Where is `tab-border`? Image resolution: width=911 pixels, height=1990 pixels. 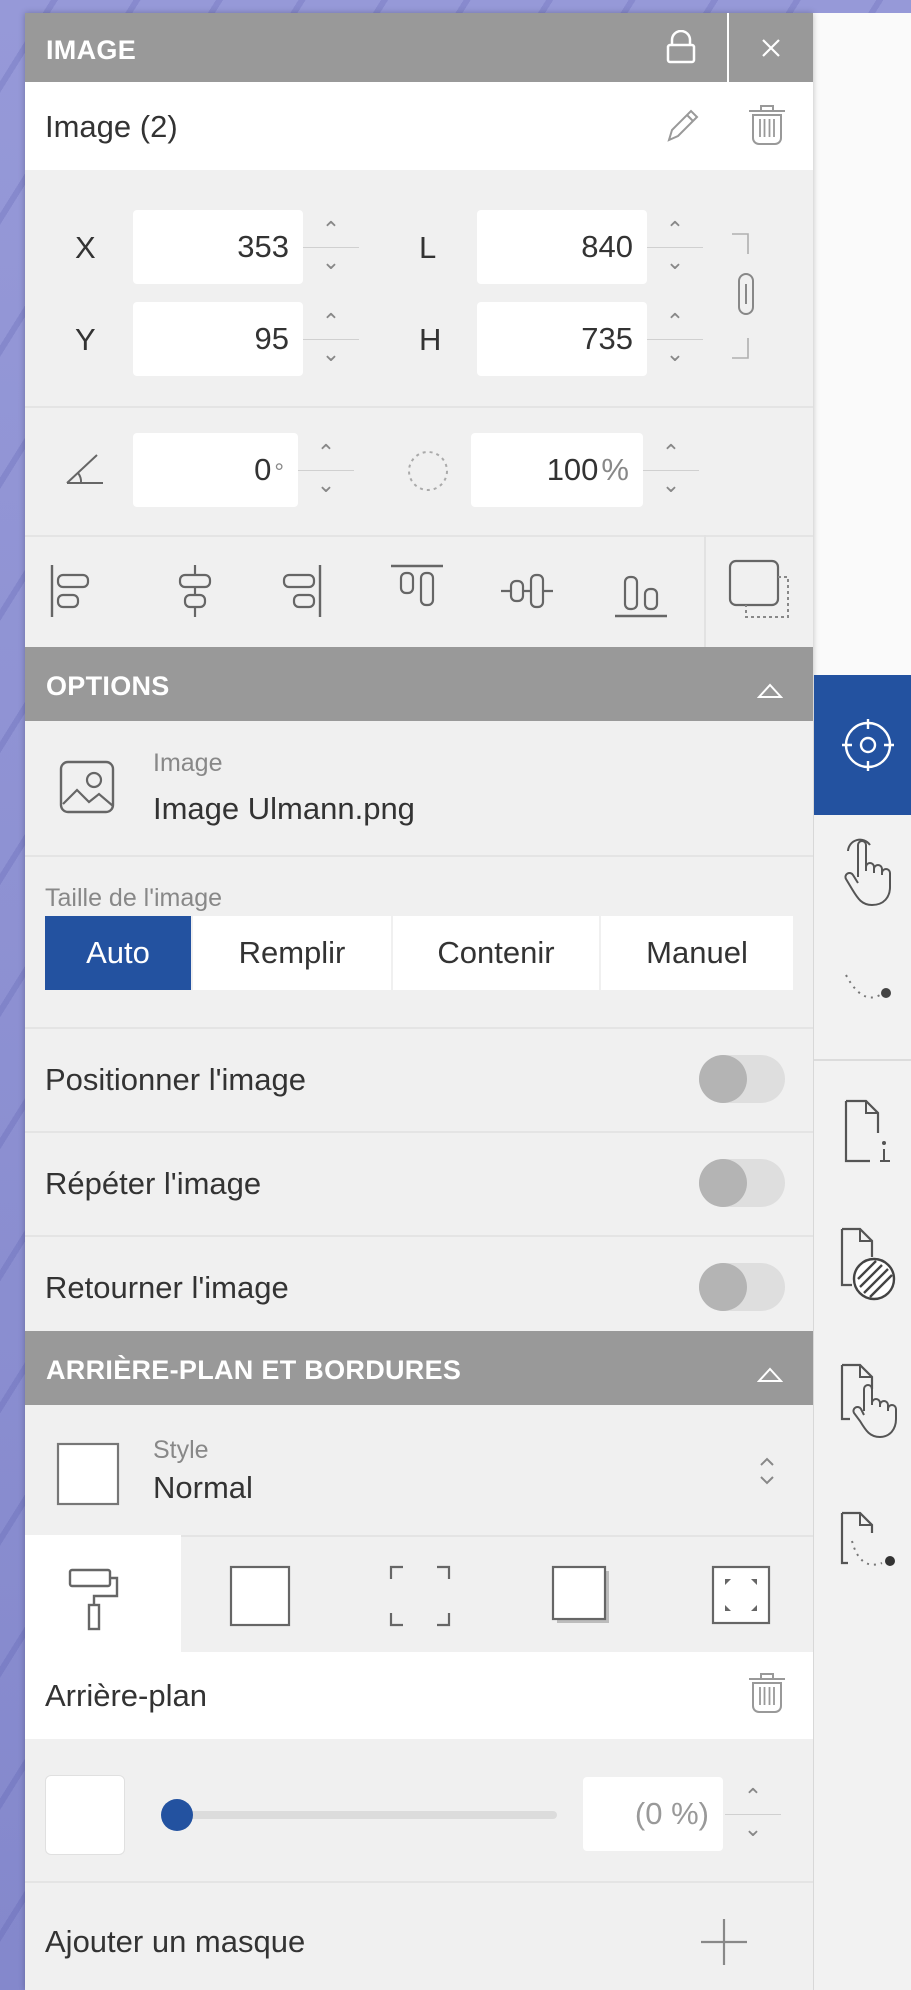 tab-border is located at coordinates (260, 1593).